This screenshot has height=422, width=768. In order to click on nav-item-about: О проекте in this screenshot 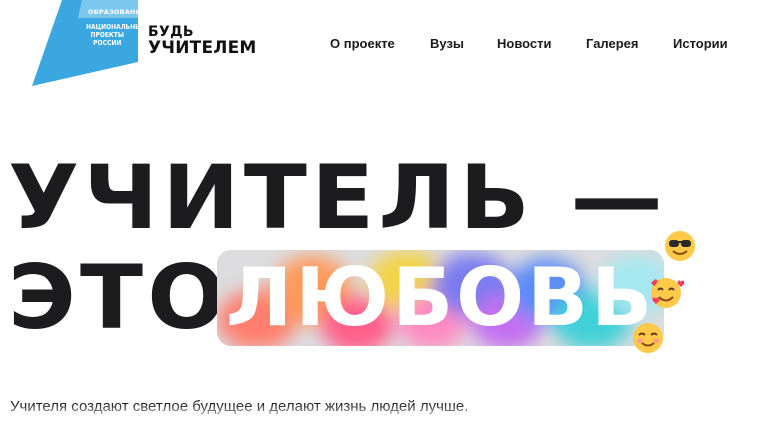, I will do `click(362, 43)`.